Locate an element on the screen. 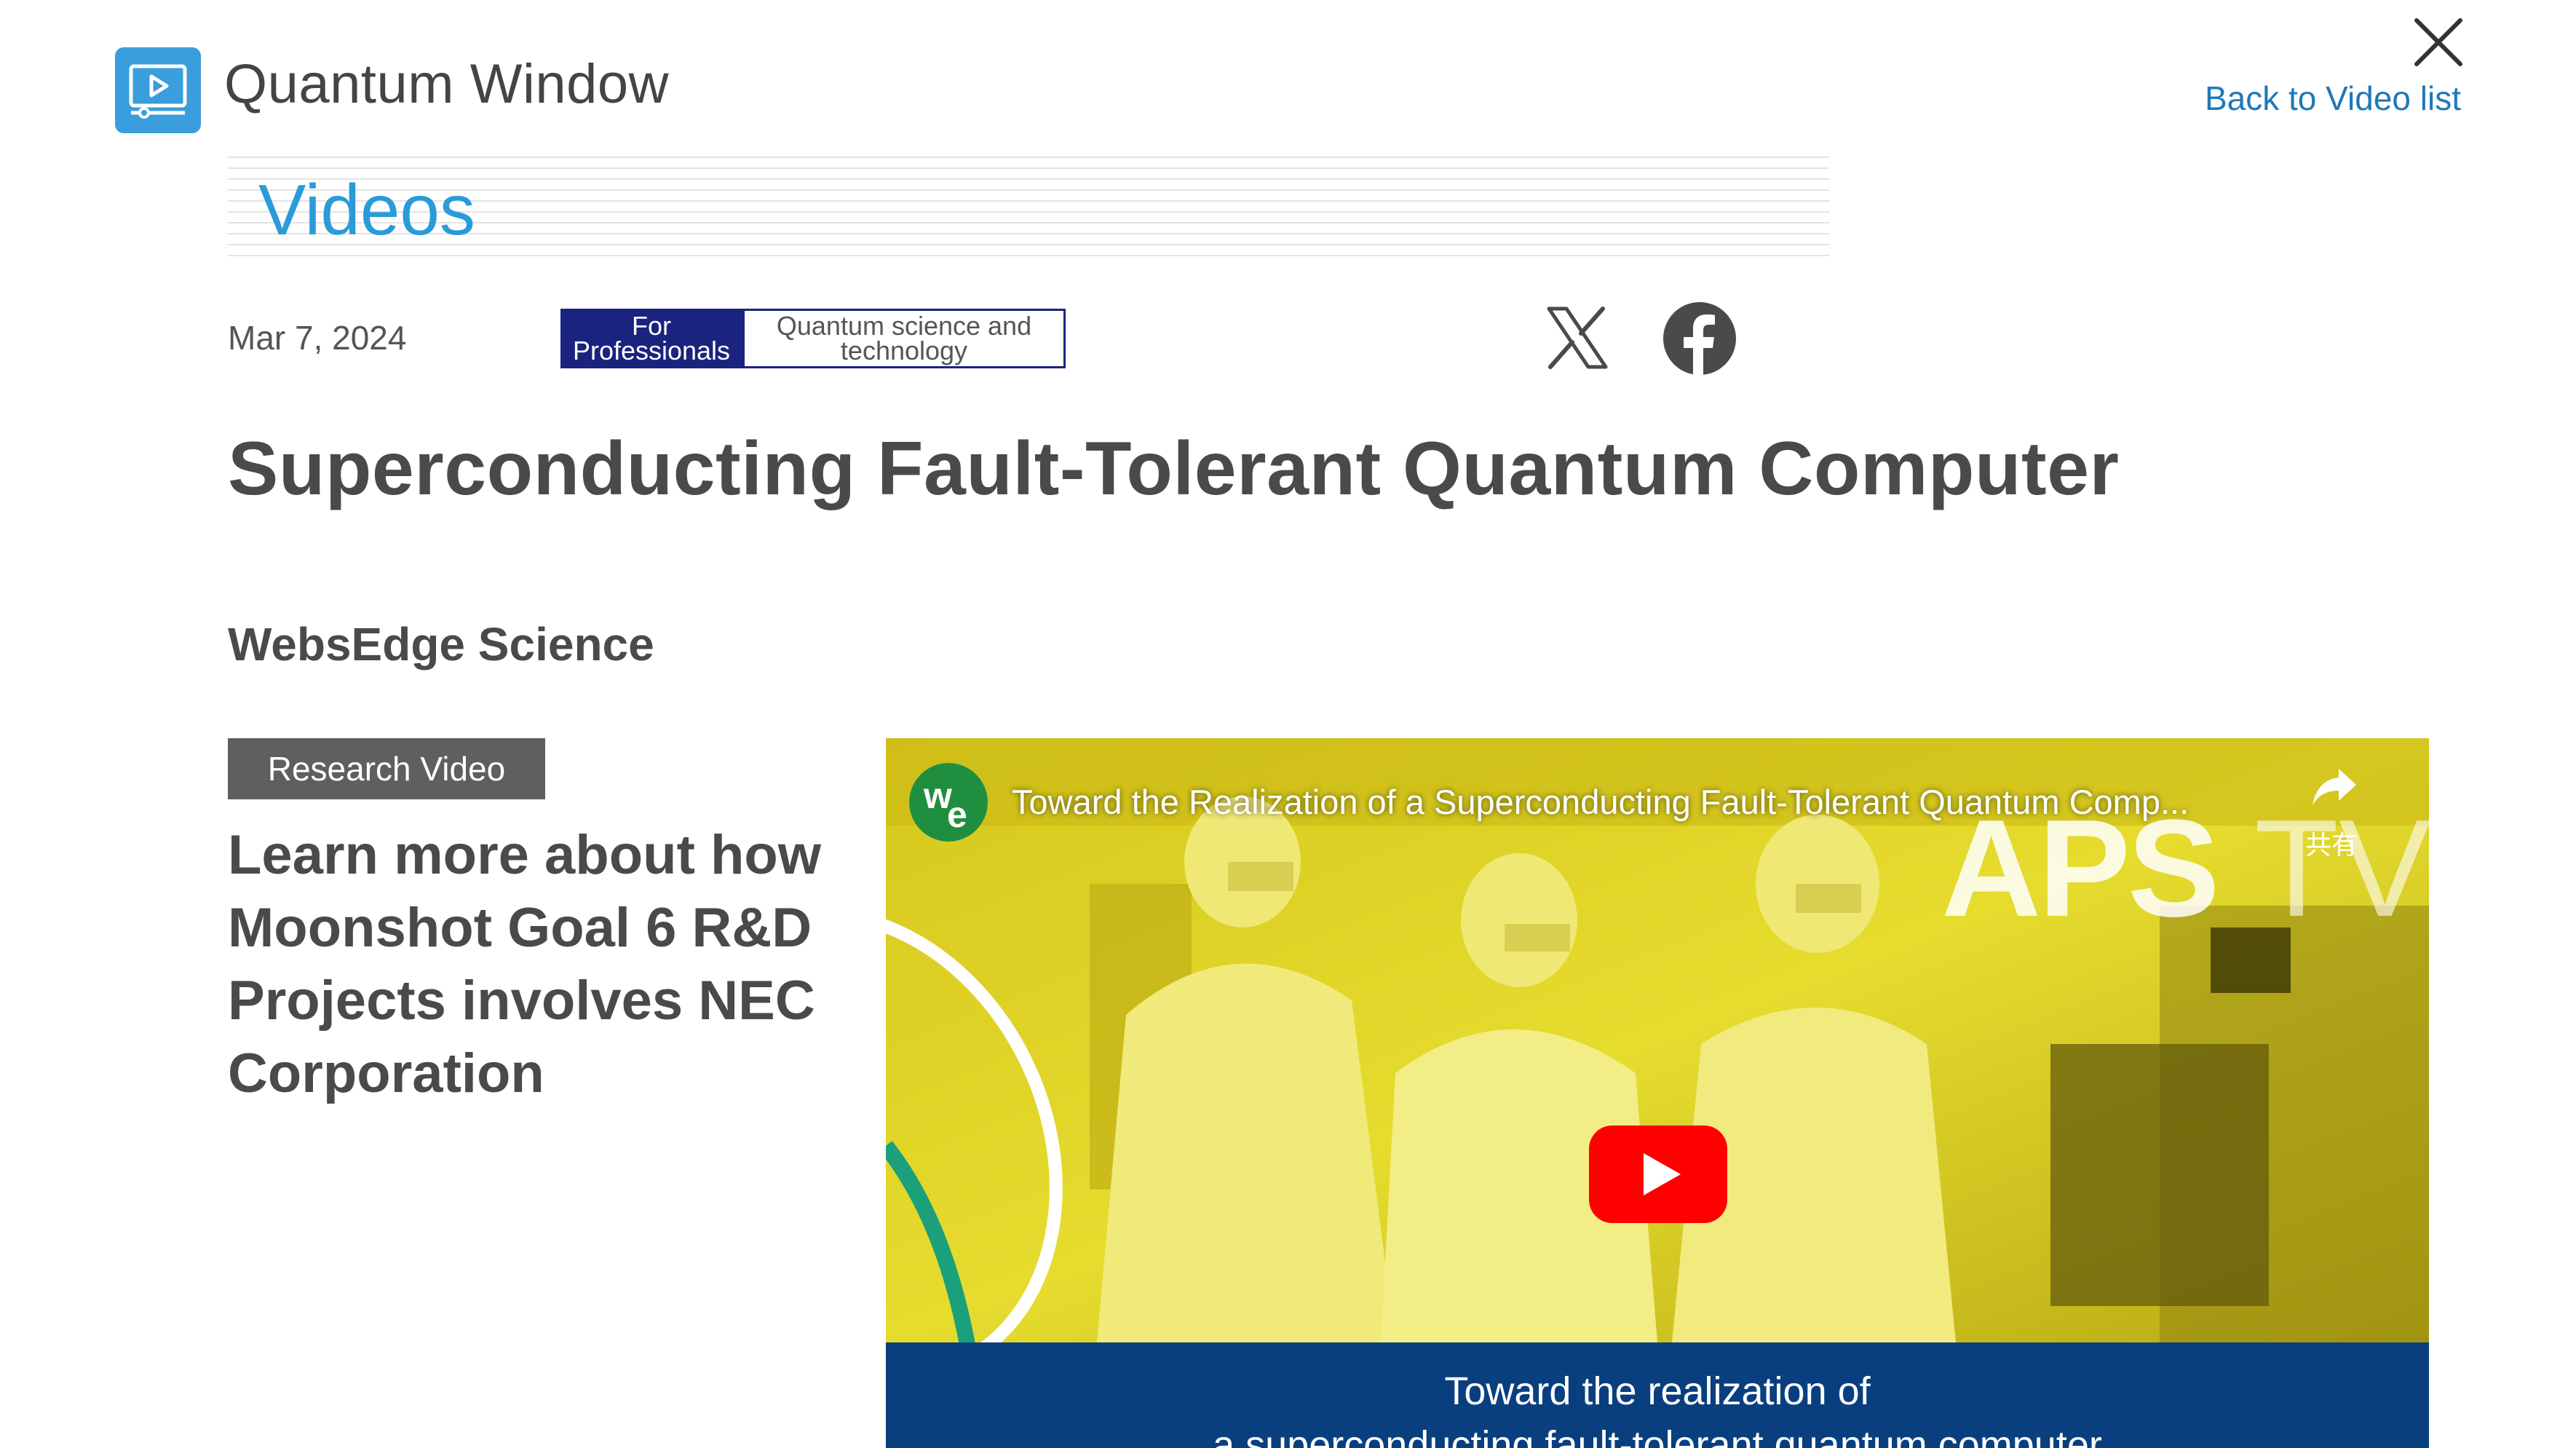  video-player-icon is located at coordinates (158, 91).